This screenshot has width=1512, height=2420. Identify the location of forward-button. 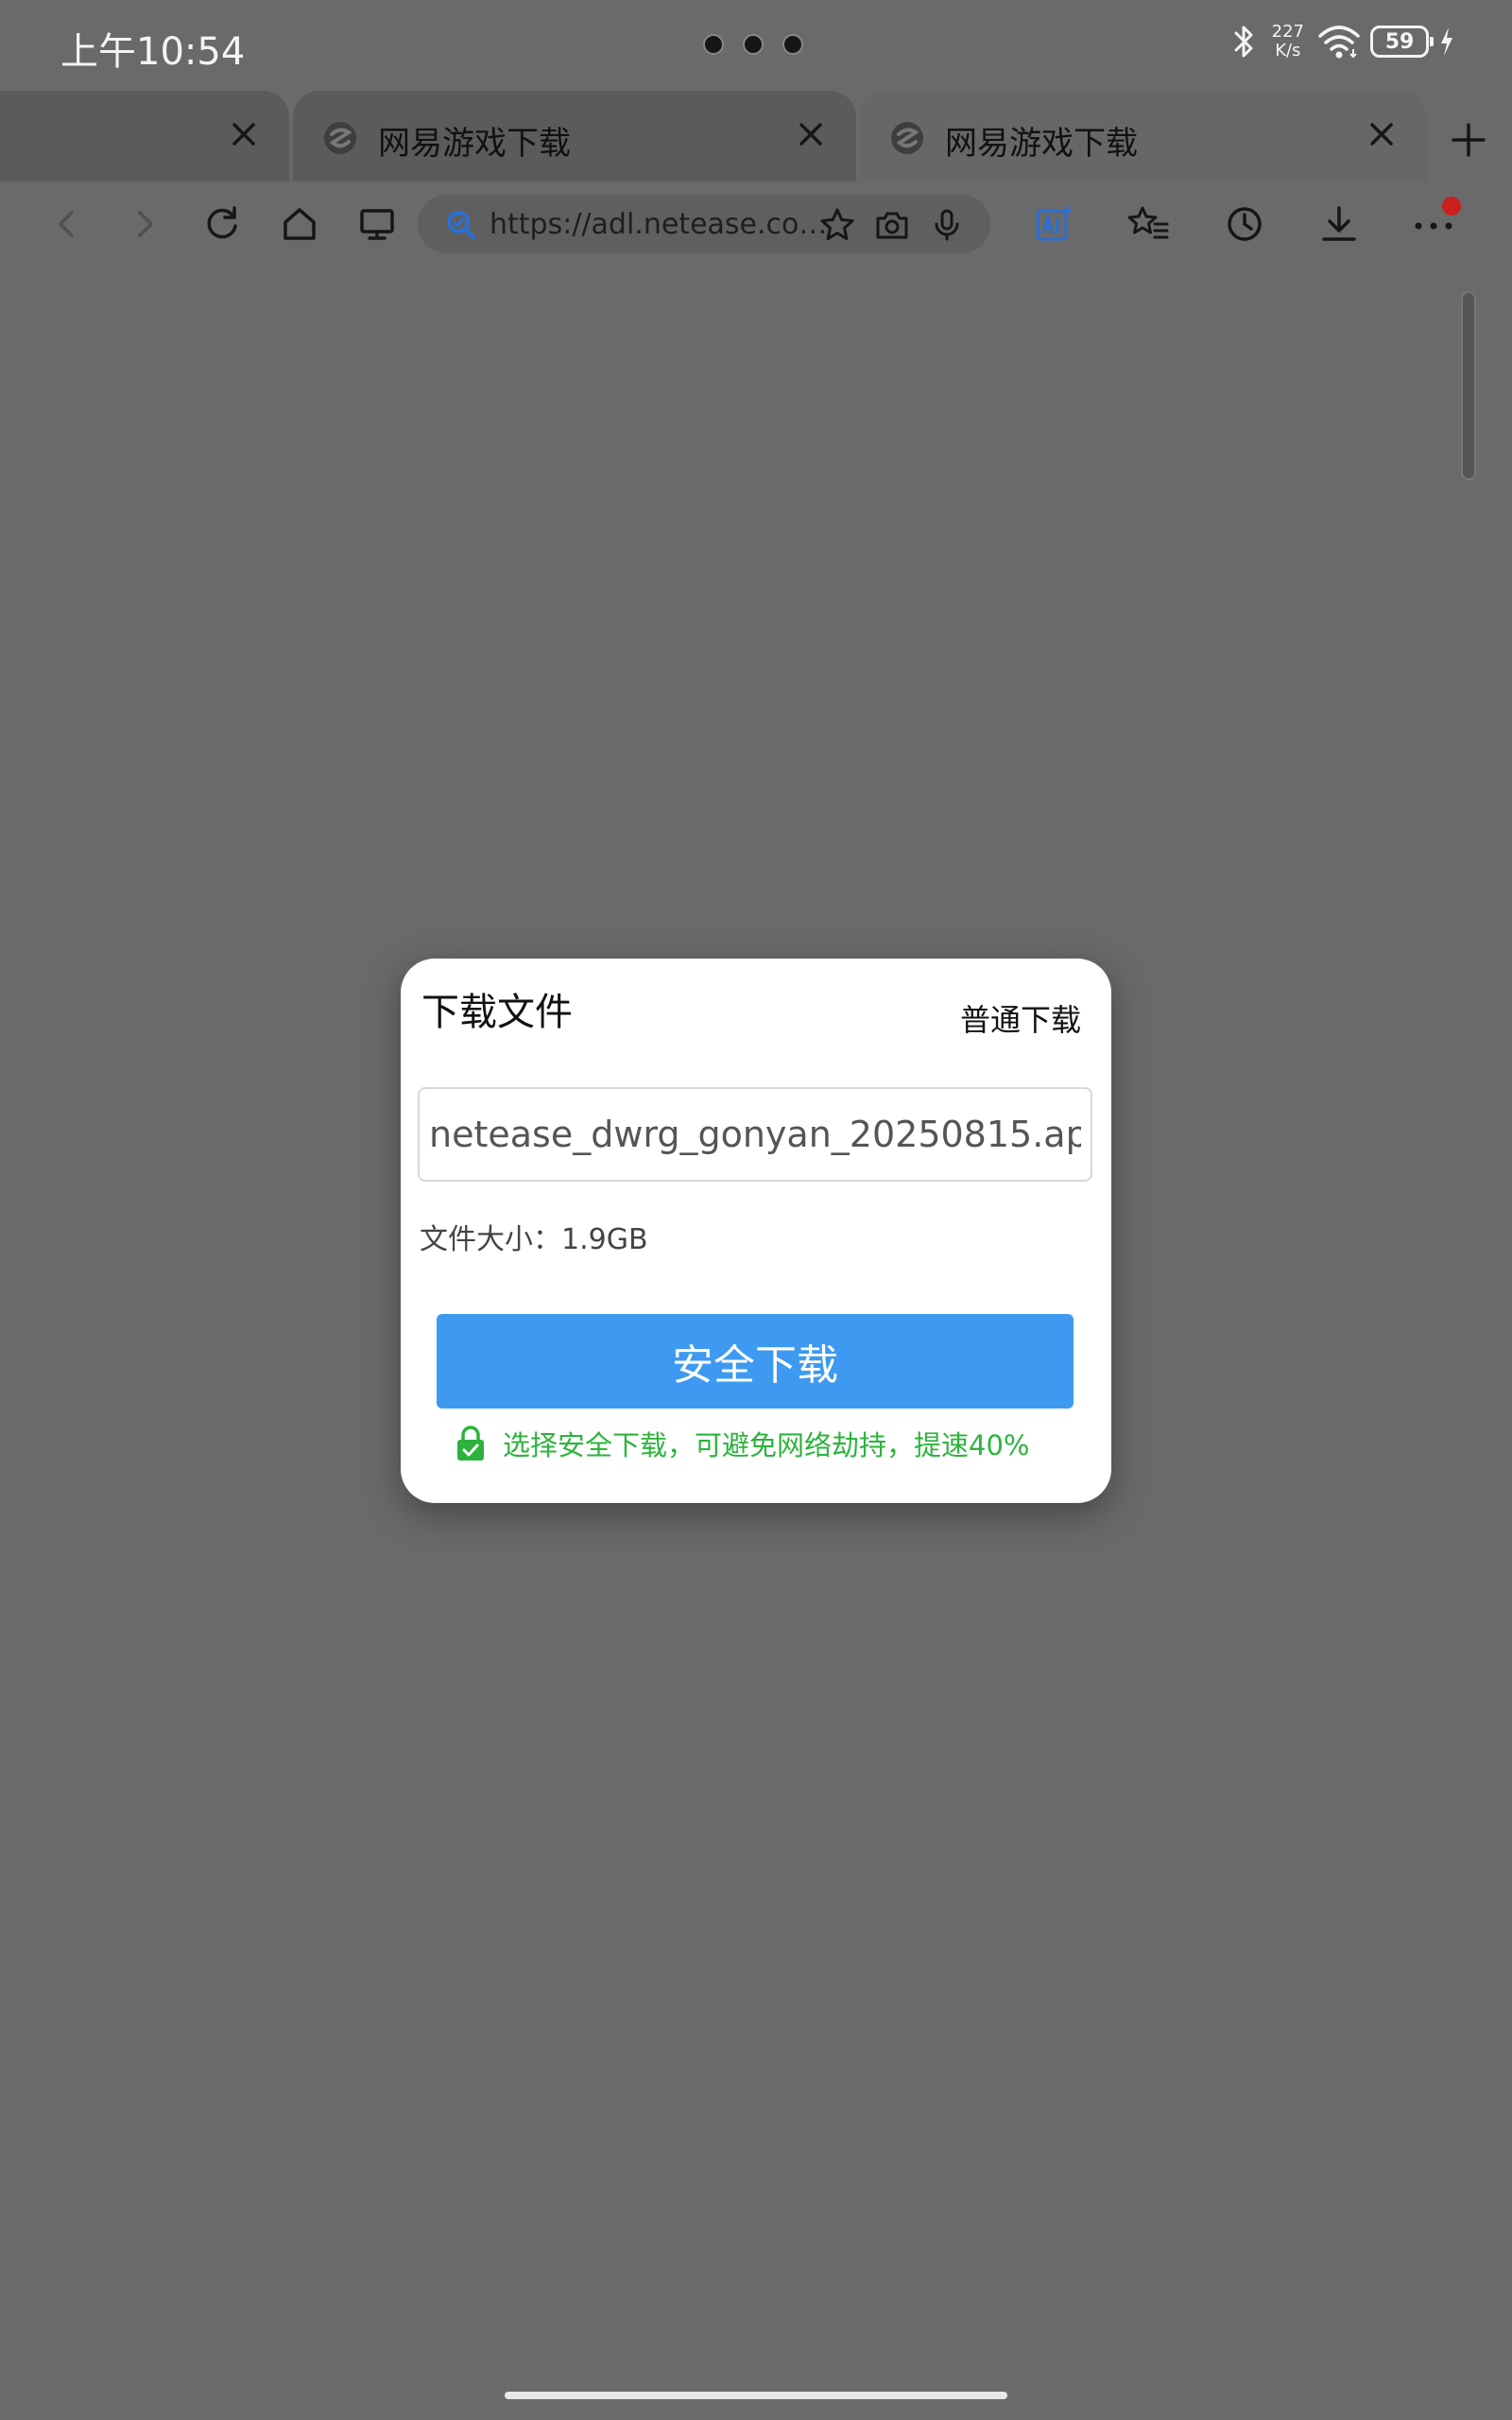
(144, 225).